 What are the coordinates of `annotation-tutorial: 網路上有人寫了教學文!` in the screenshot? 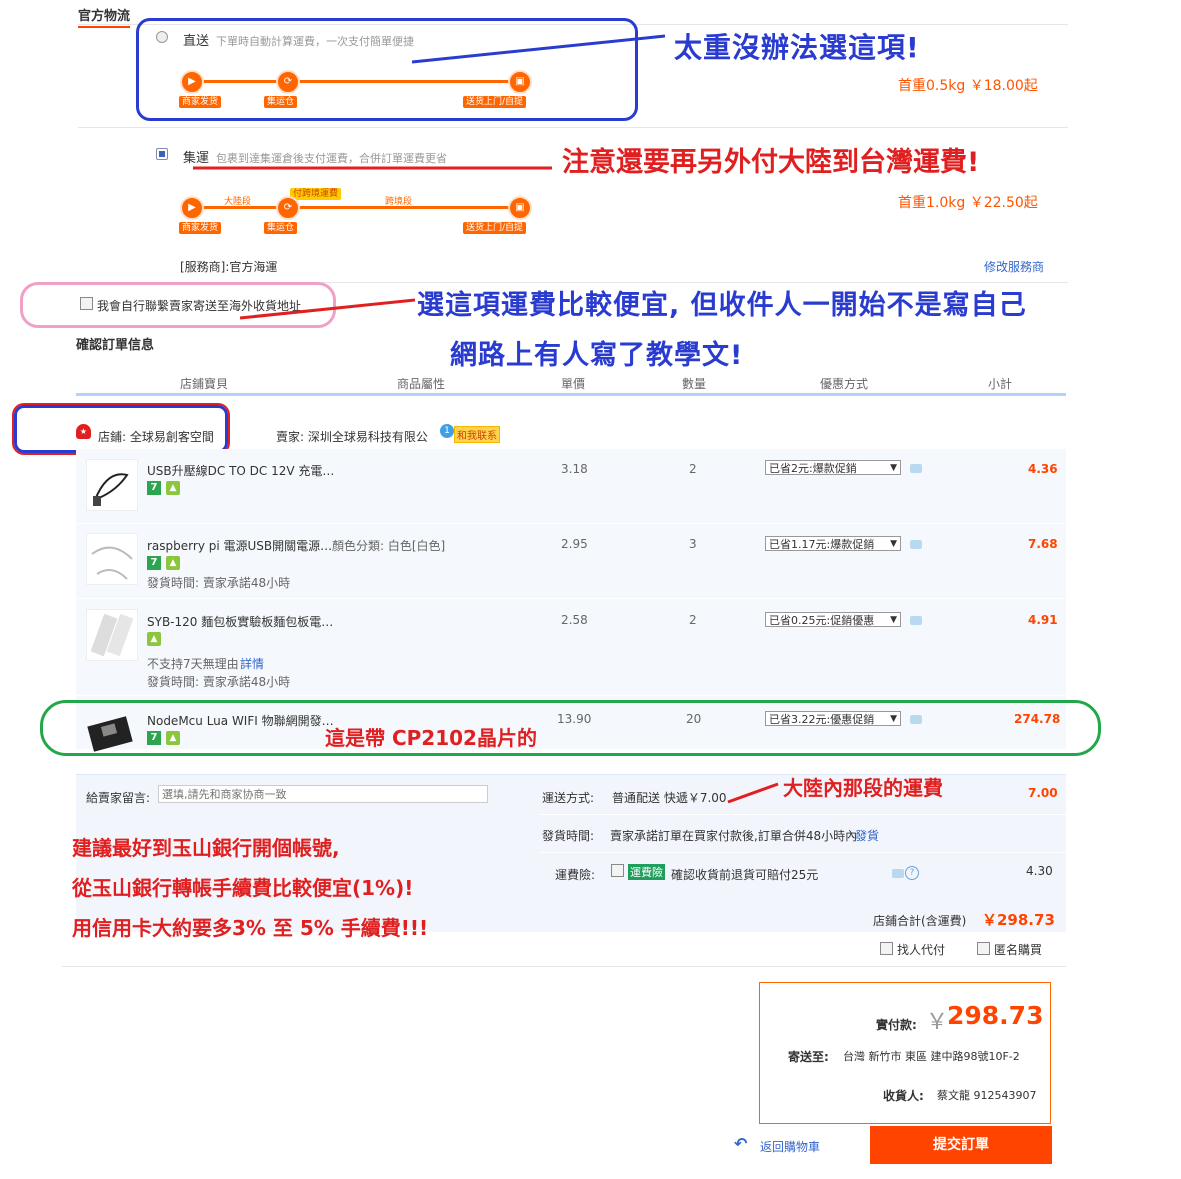 It's located at (597, 355).